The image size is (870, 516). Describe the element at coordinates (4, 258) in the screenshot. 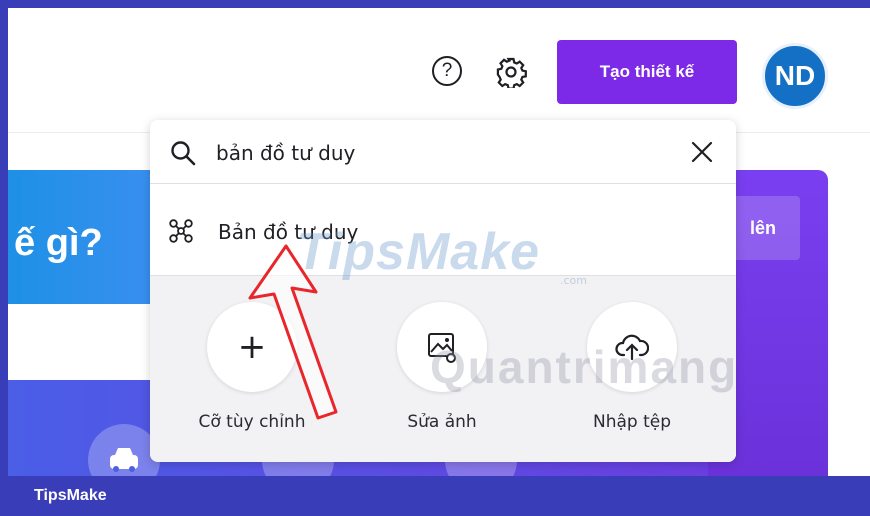

I see `frame-left-border` at that location.